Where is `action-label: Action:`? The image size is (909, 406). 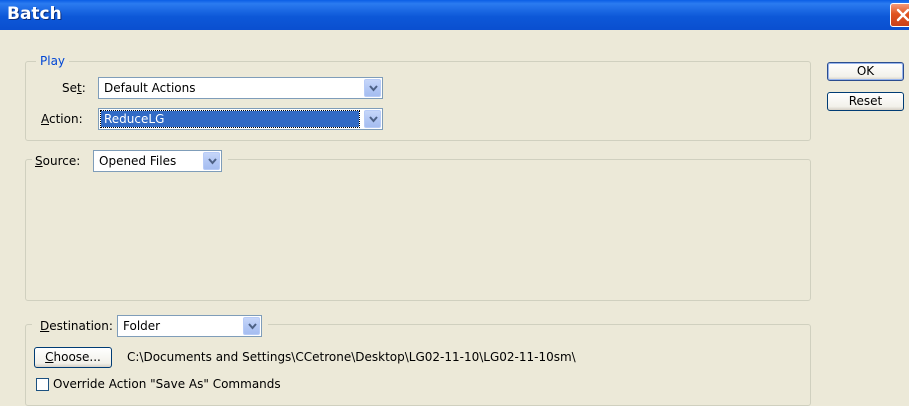
action-label: Action: is located at coordinates (62, 119).